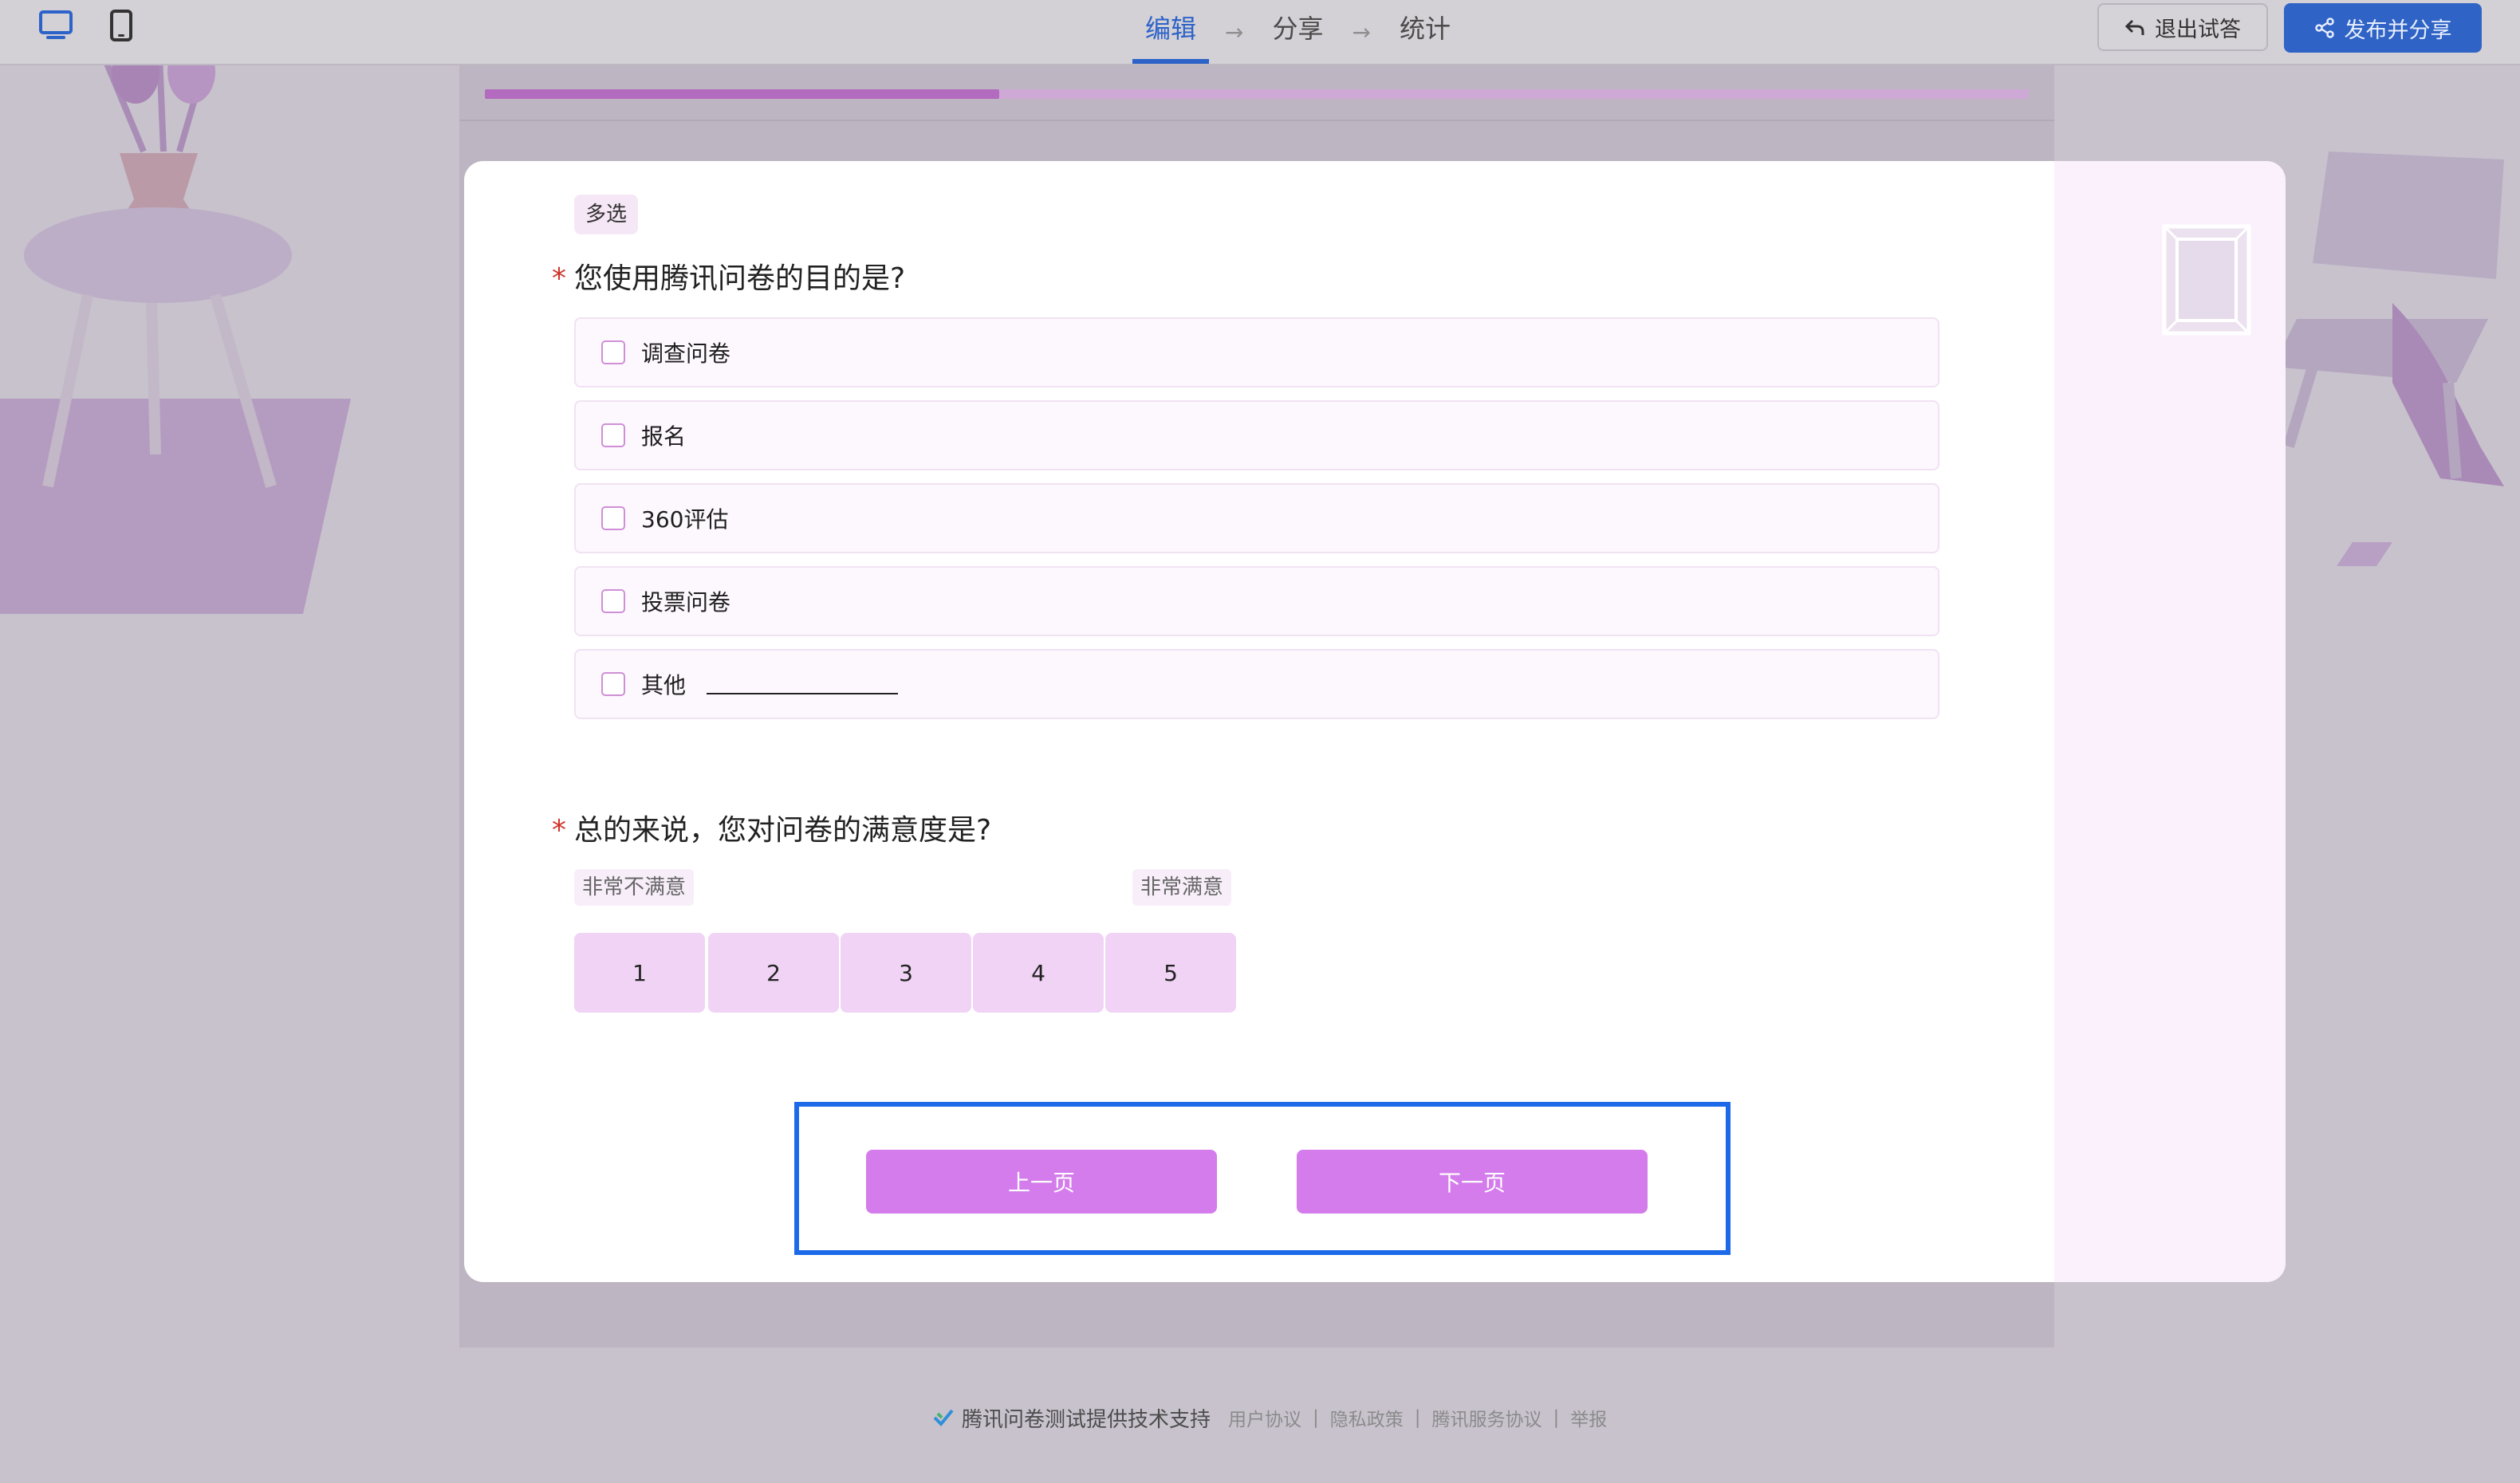  Describe the element at coordinates (639, 973) in the screenshot. I see `scale-option-1: 1` at that location.